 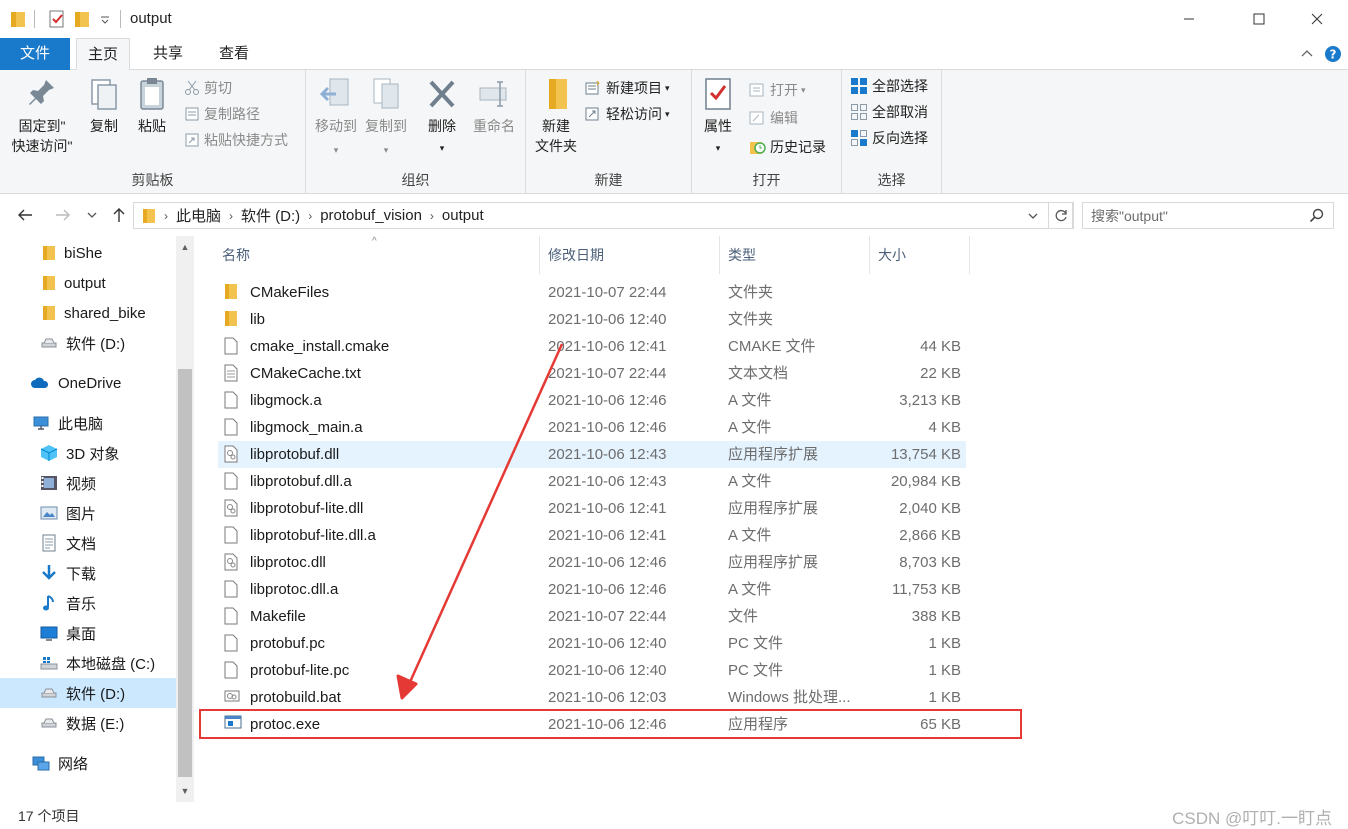 What do you see at coordinates (592, 427) in the screenshot?
I see `file-row: libgmock_main.a 2021-10-06 12:46 A 文件 4 KB` at bounding box center [592, 427].